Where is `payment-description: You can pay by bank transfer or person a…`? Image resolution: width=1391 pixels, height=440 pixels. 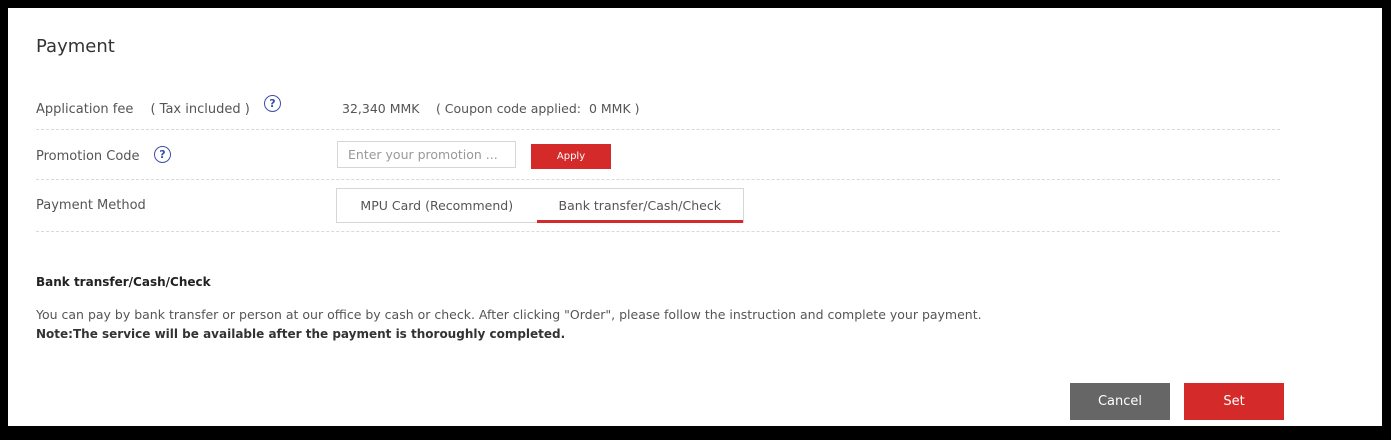
payment-description: You can pay by bank transfer or person a… is located at coordinates (509, 314).